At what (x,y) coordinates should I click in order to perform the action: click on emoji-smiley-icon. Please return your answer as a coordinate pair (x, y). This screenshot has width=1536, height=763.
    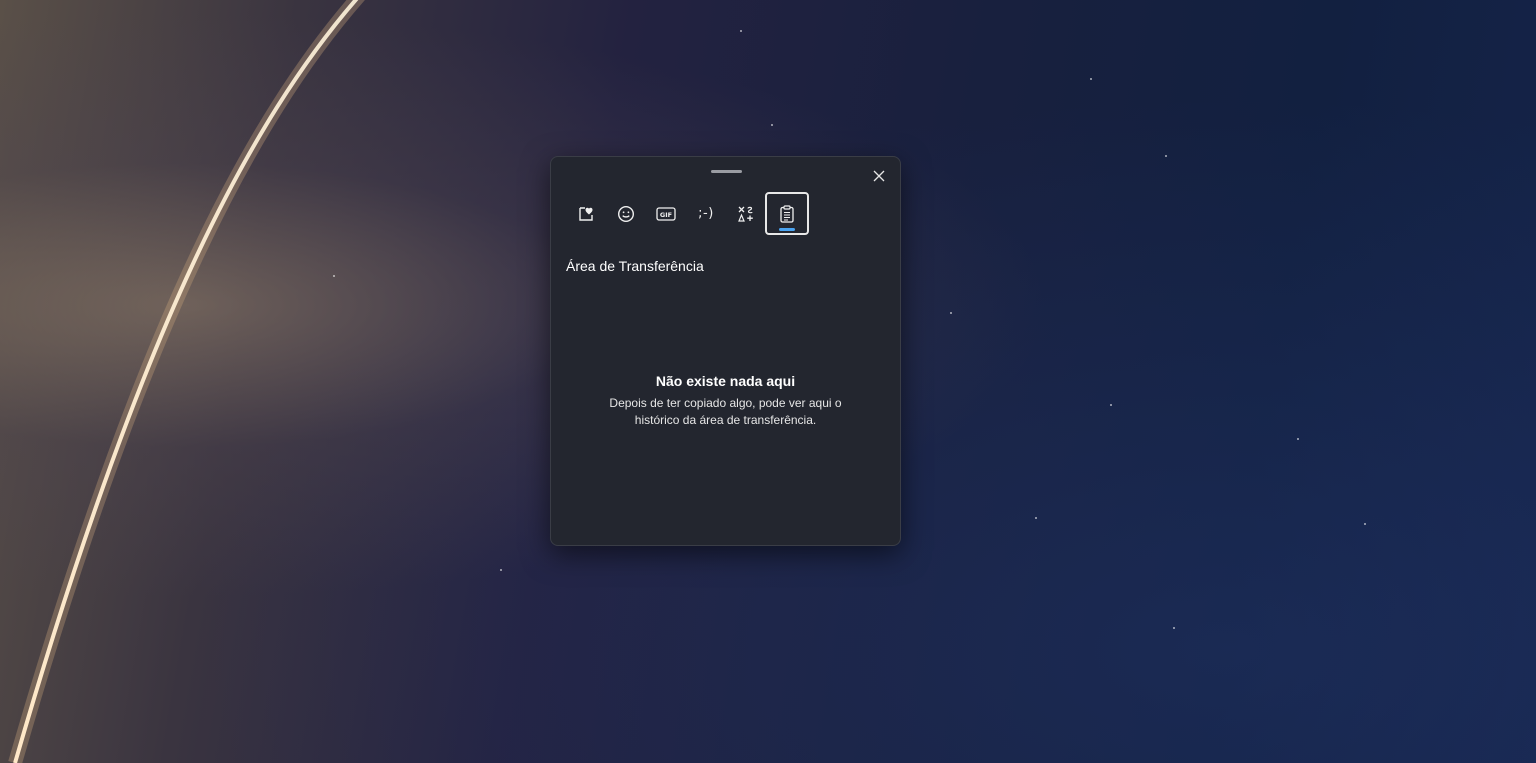
    Looking at the image, I should click on (626, 213).